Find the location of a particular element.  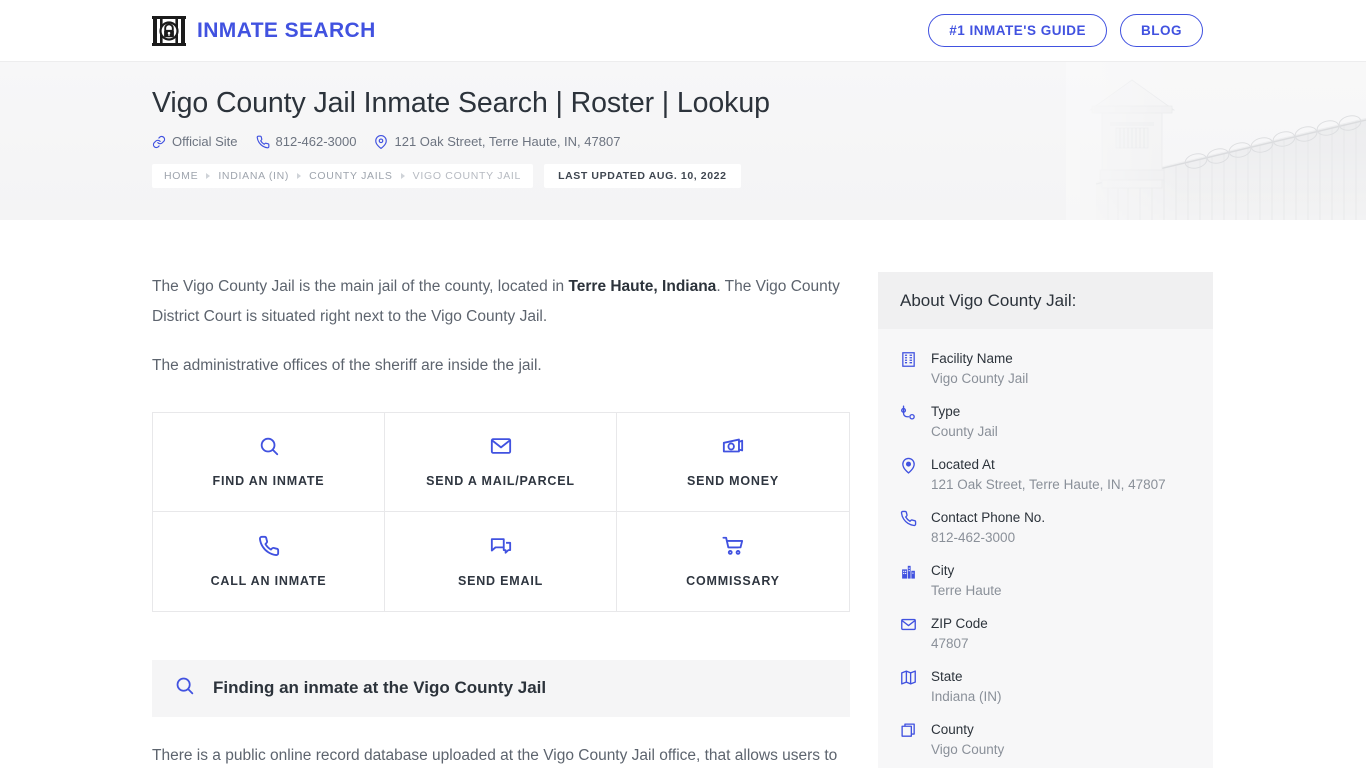

action-commissary: COMMISSARY is located at coordinates (733, 561).